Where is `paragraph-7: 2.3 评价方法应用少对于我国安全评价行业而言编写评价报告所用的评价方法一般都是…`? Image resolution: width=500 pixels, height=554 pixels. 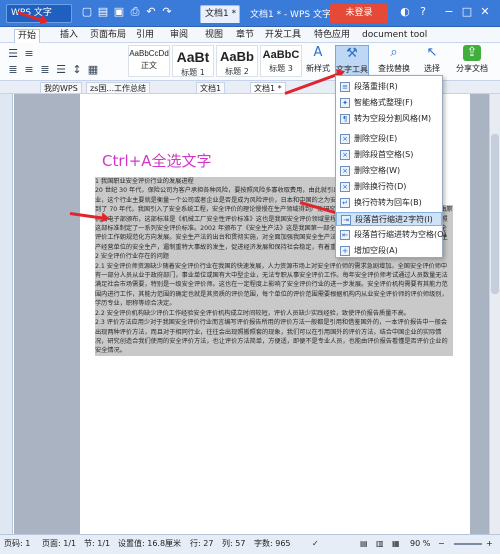 paragraph-7: 2.3 评价方法应用少对于我国安全评价行业而言编写评价报告所用的评价方法一般都是… is located at coordinates (274, 337).